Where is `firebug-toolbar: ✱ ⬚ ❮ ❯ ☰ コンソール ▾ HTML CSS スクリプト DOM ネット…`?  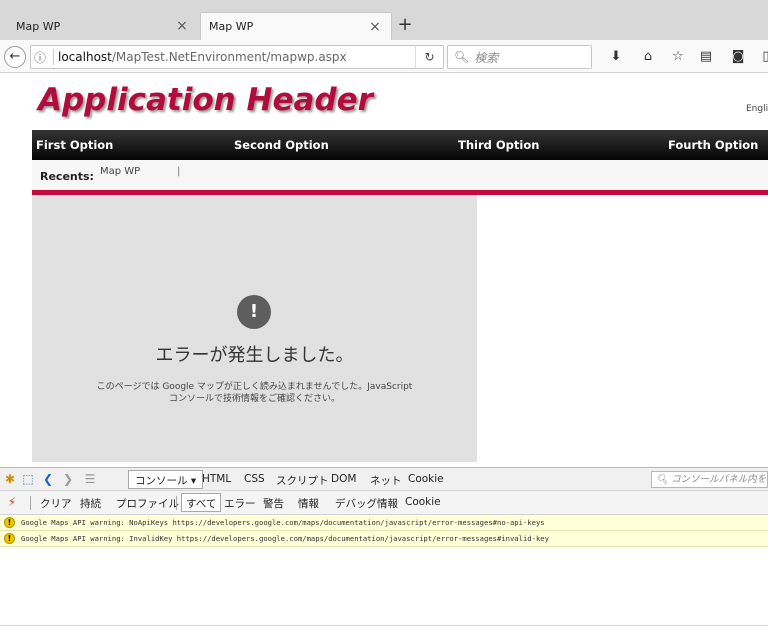
firebug-toolbar: ✱ ⬚ ❮ ❯ ☰ コンソール ▾ HTML CSS スクリプト DOM ネット… is located at coordinates (384, 479).